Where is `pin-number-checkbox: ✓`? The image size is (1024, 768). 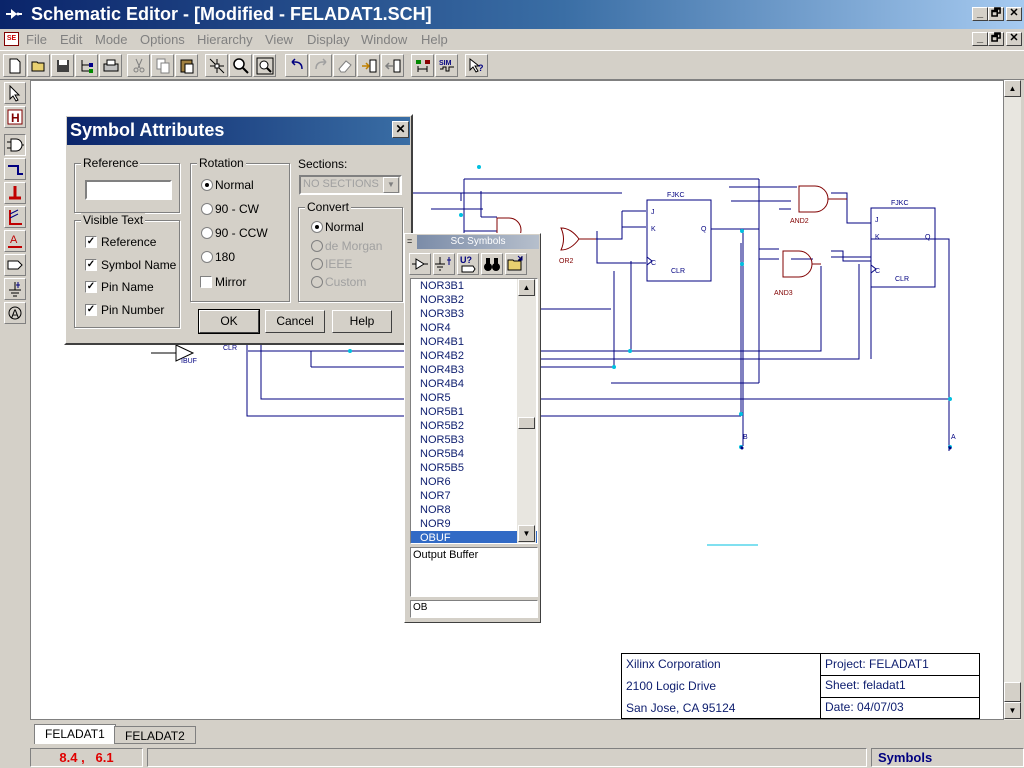 pin-number-checkbox: ✓ is located at coordinates (91, 310).